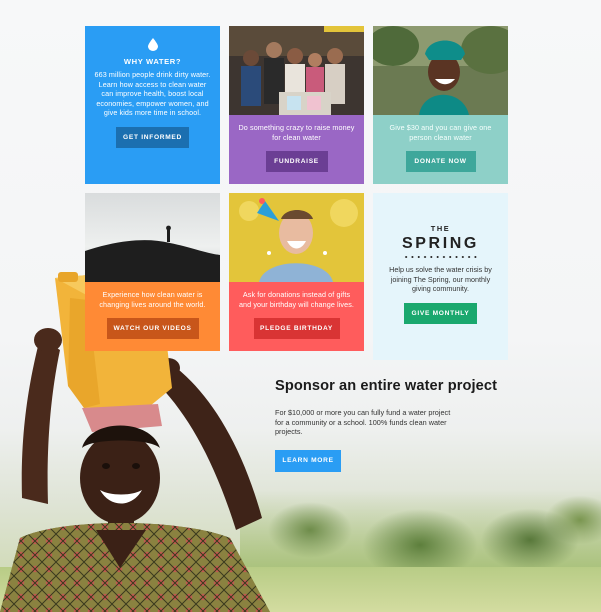  I want to click on fundraise-button: FUNDRAISE, so click(296, 161).